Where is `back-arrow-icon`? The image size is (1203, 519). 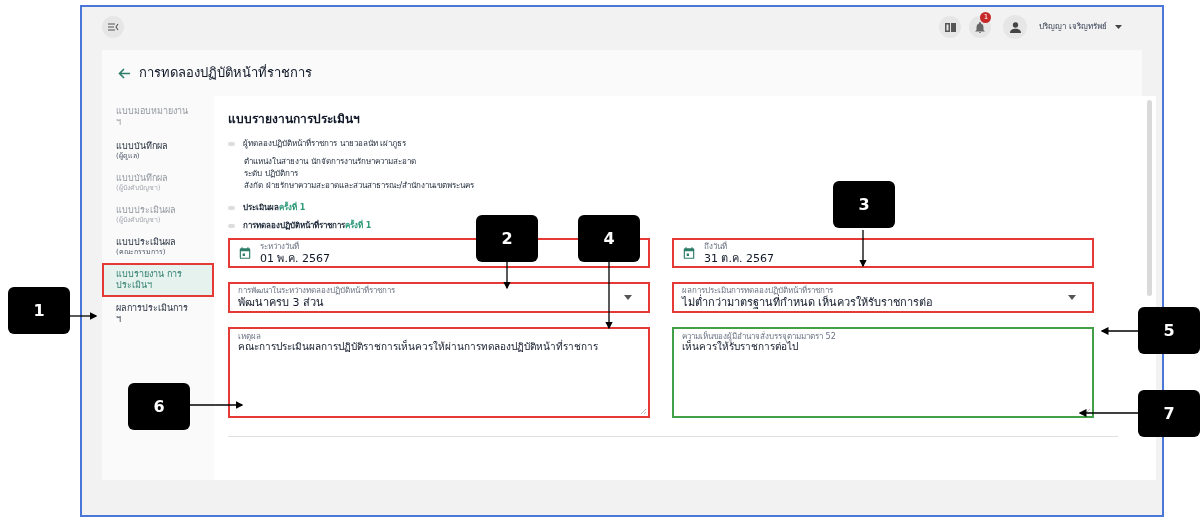
back-arrow-icon is located at coordinates (124, 73).